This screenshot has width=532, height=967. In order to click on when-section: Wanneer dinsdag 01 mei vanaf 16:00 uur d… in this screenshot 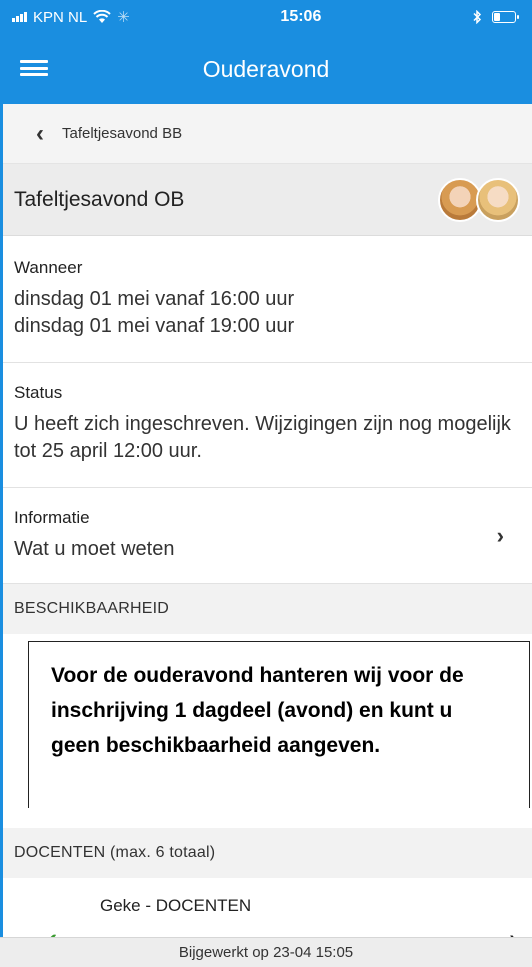, I will do `click(266, 299)`.